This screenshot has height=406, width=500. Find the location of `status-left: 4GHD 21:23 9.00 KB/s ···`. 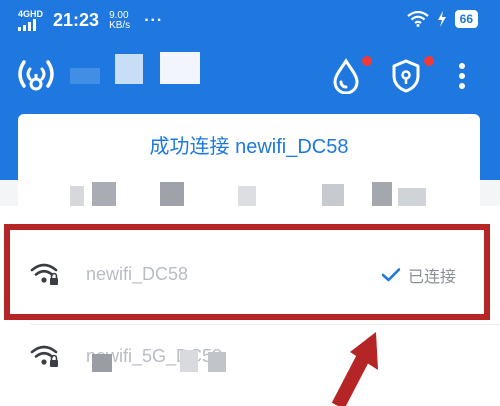

status-left: 4GHD 21:23 9.00 KB/s ··· is located at coordinates (90, 20).